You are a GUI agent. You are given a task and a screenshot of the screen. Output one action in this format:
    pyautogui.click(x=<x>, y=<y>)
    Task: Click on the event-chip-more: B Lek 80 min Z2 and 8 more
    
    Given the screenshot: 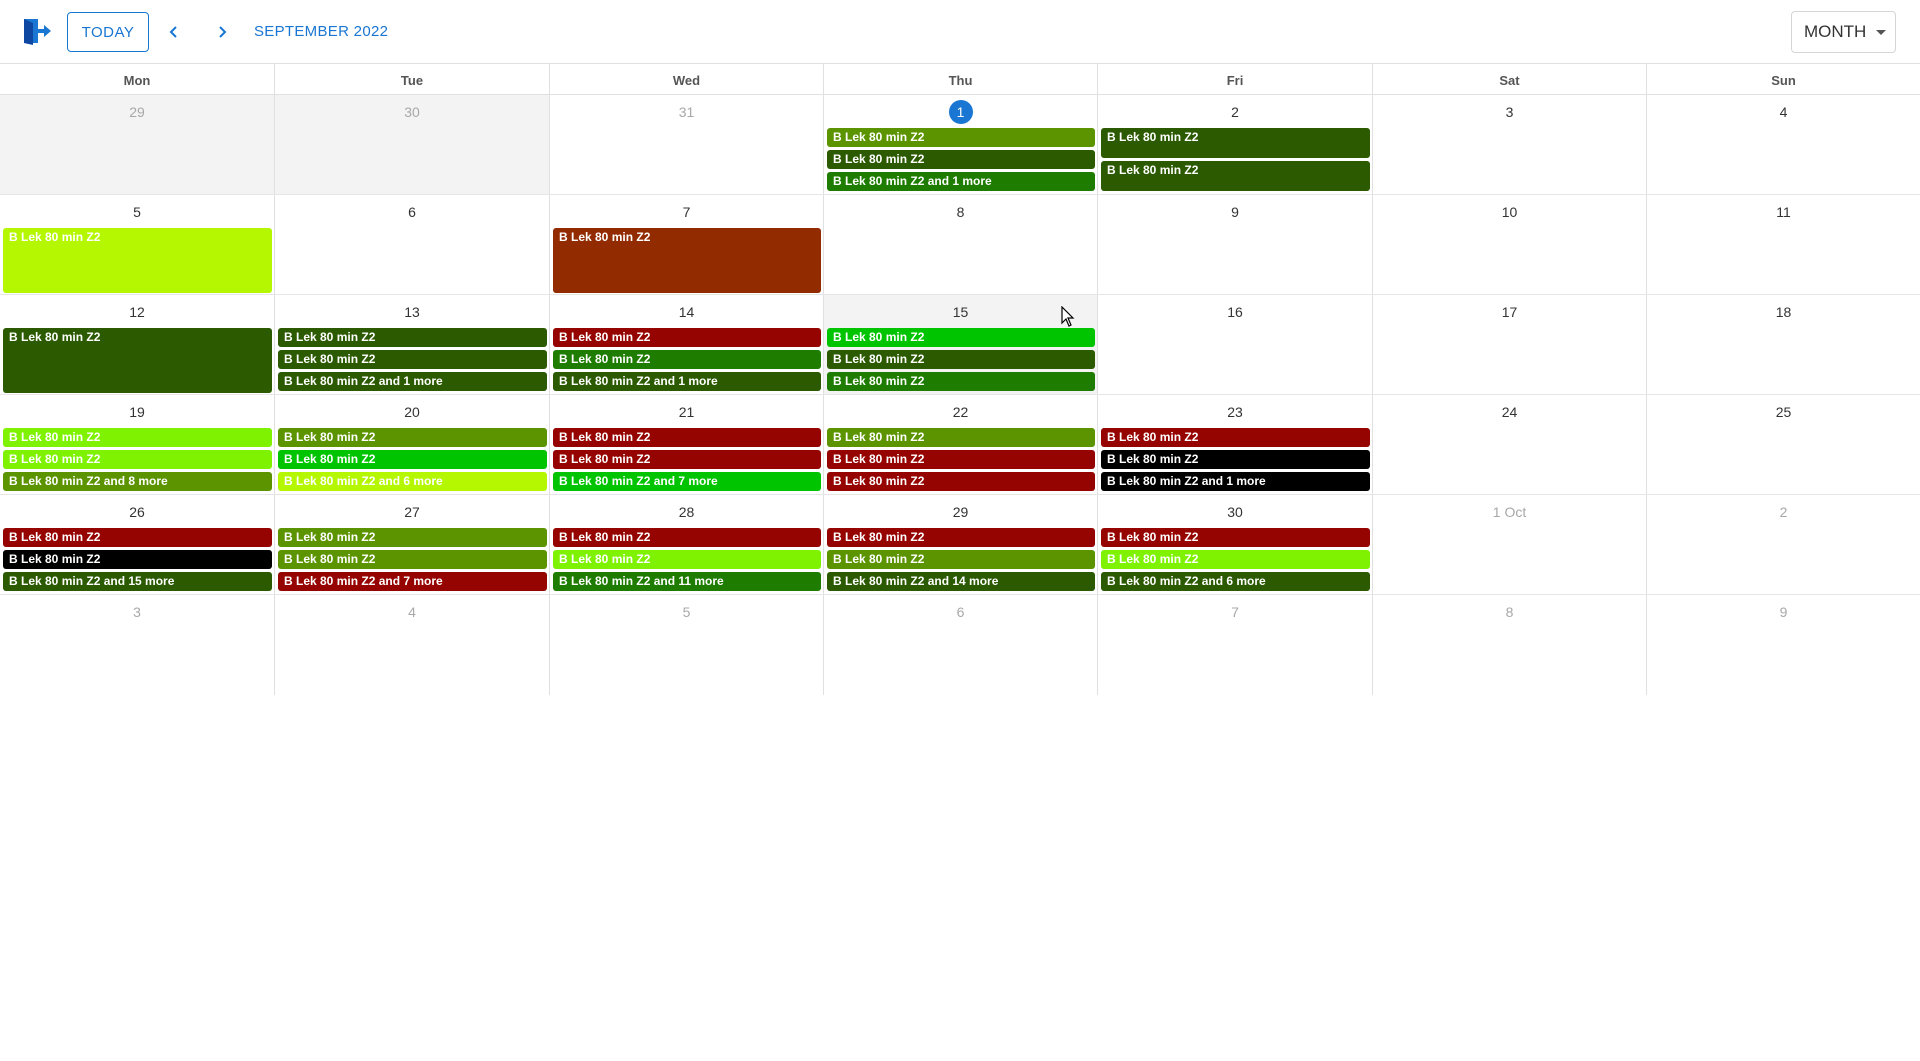 What is the action you would take?
    pyautogui.click(x=137, y=481)
    